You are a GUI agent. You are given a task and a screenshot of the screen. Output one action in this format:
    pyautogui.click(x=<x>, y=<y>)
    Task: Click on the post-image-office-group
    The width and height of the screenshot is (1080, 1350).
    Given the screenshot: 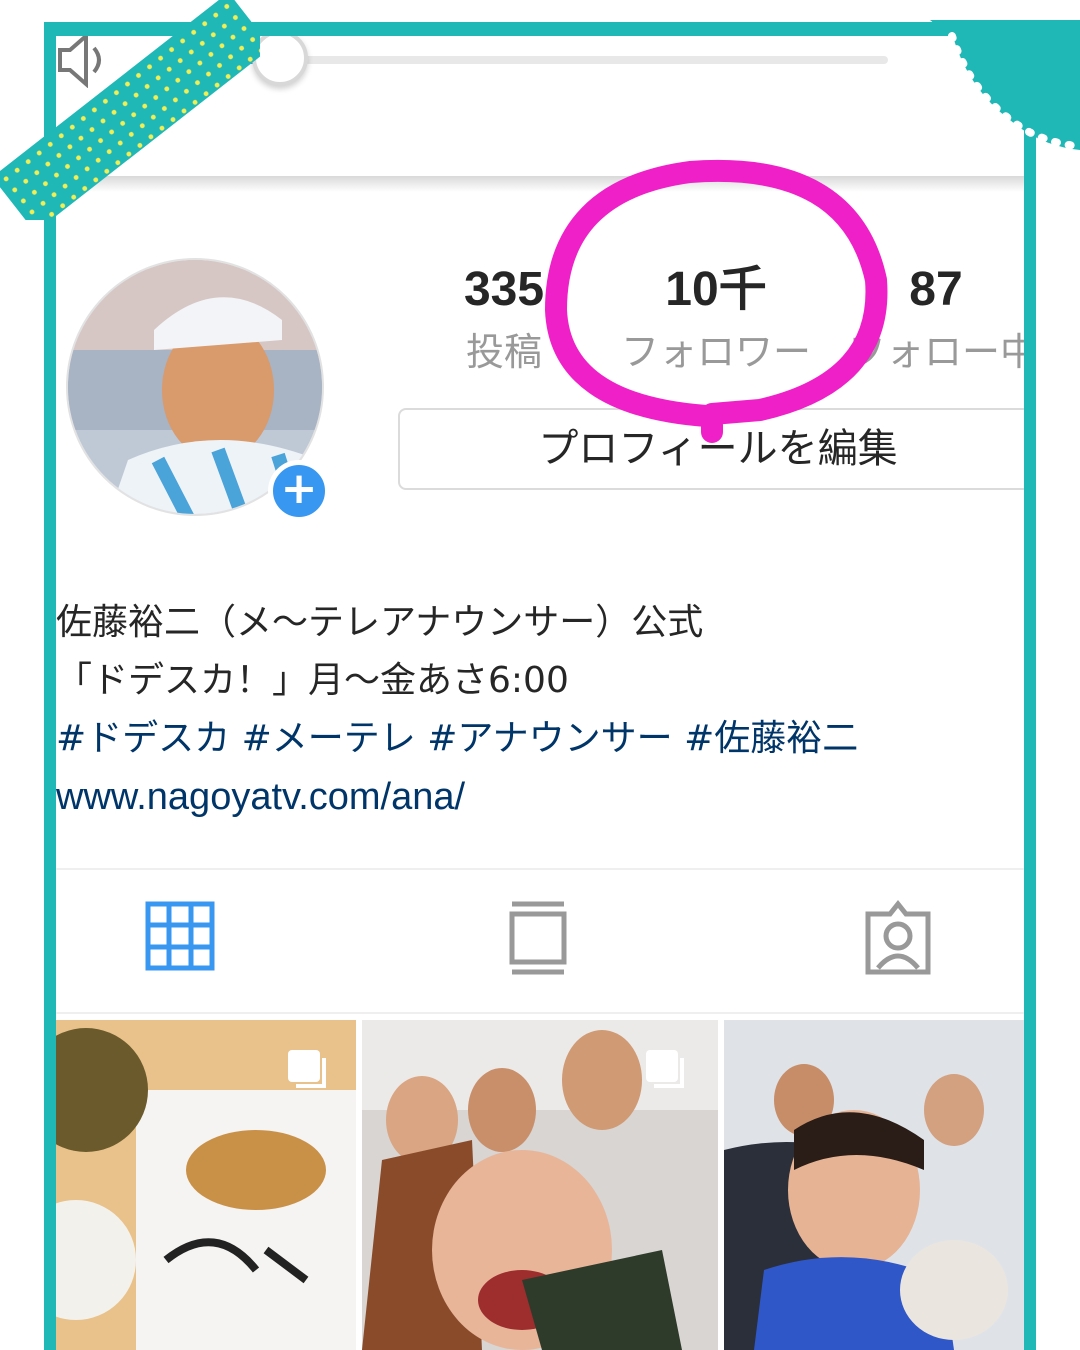 What is the action you would take?
    pyautogui.click(x=874, y=1185)
    